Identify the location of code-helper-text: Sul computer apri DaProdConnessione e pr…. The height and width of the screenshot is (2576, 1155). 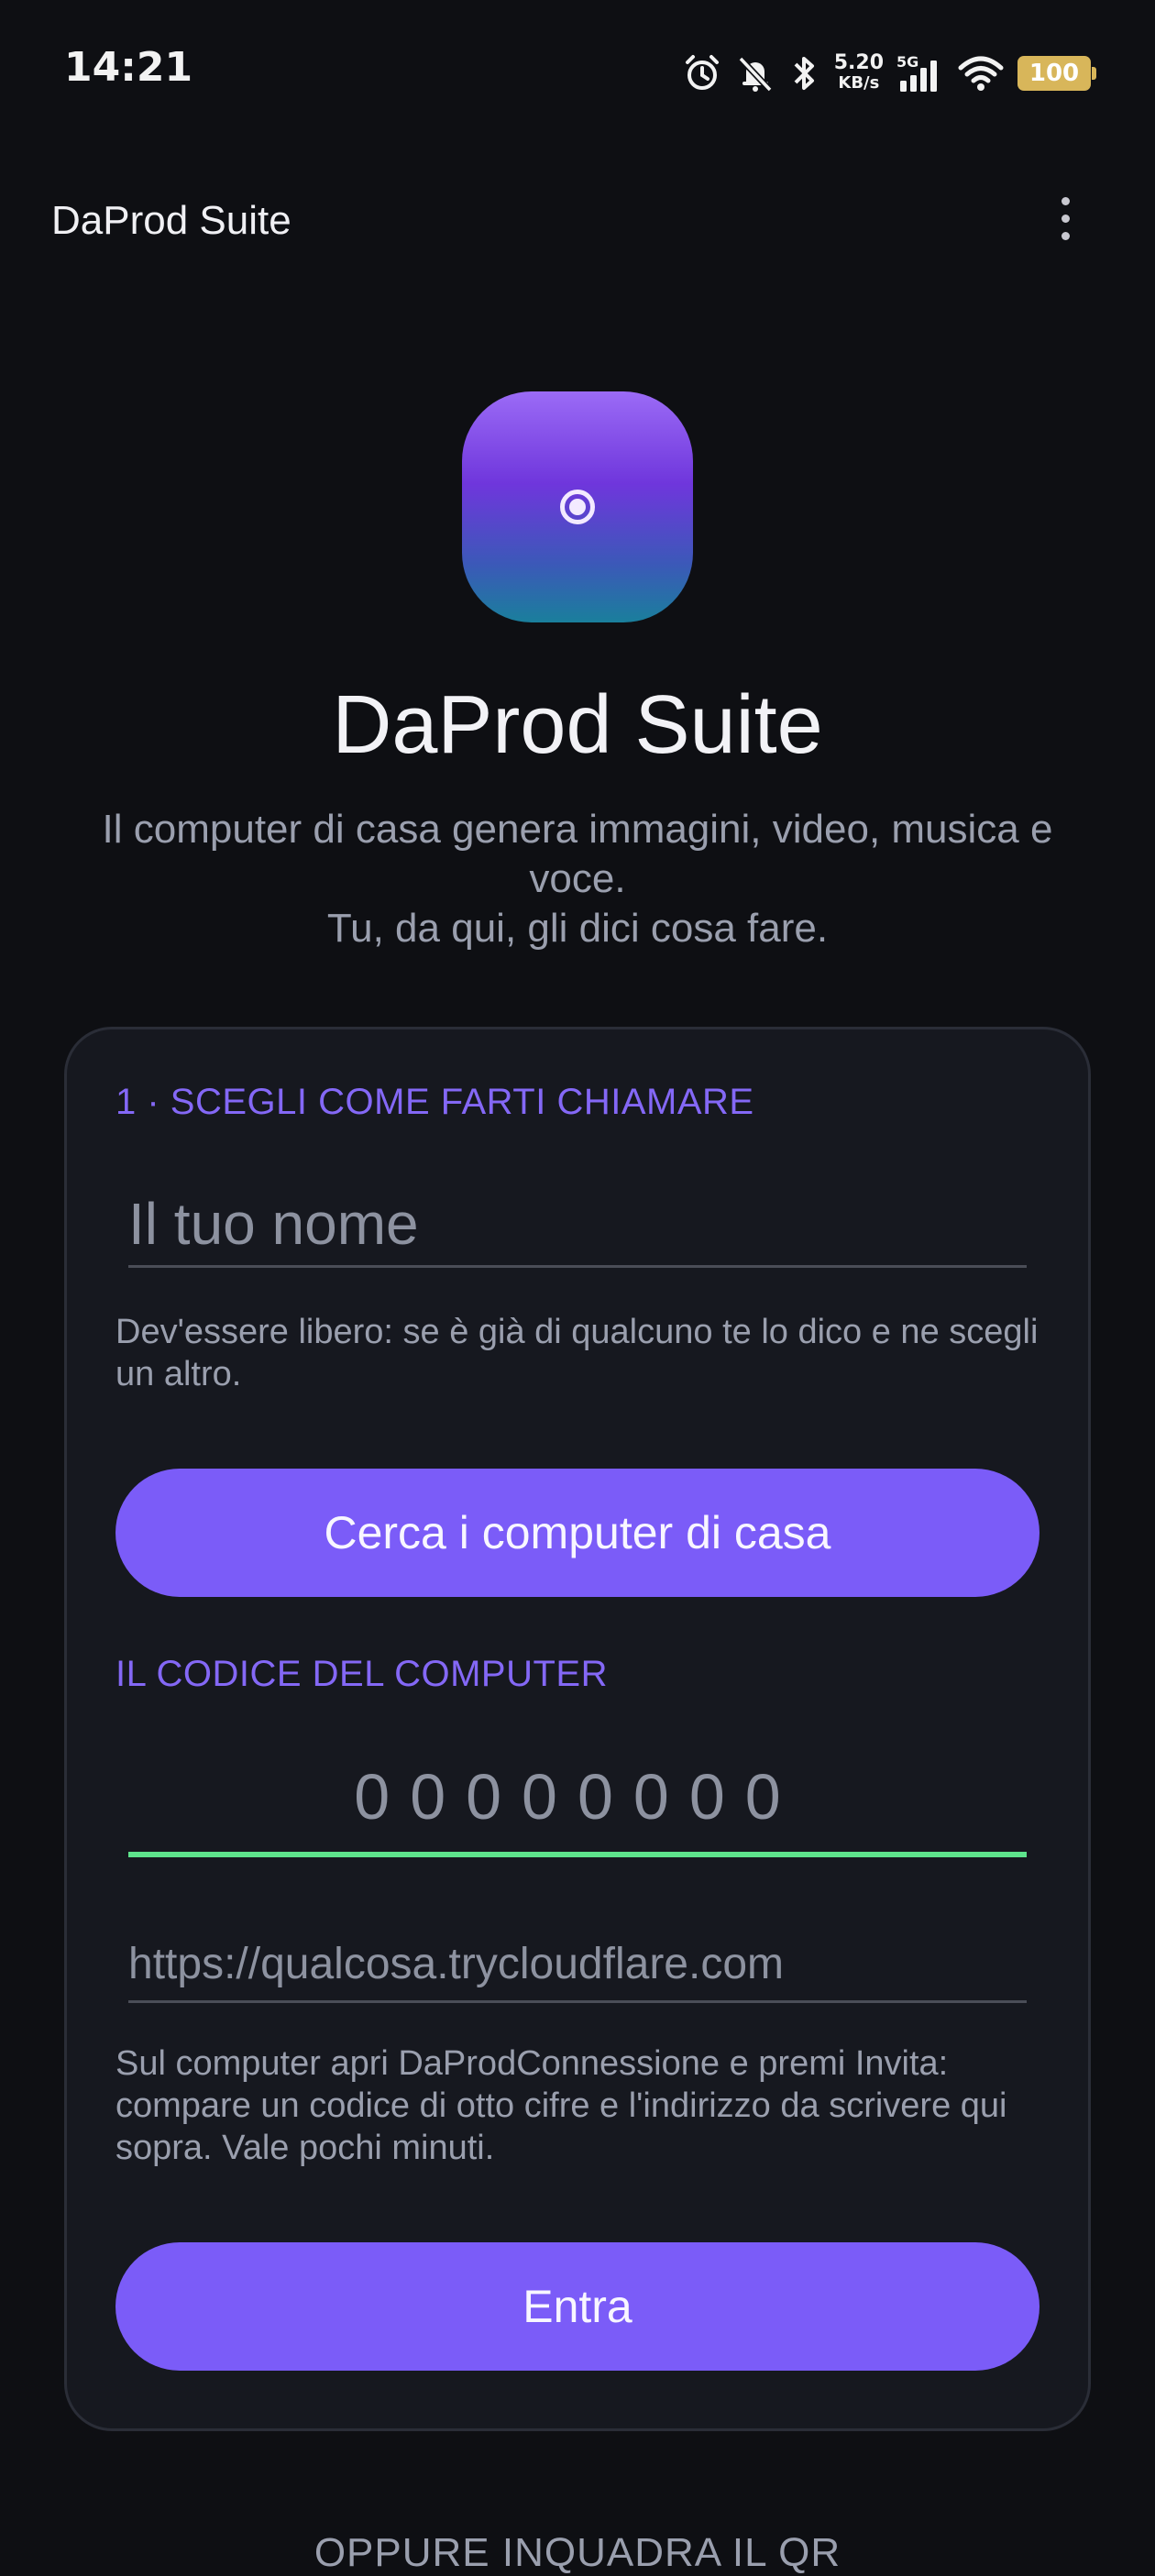
(561, 2105).